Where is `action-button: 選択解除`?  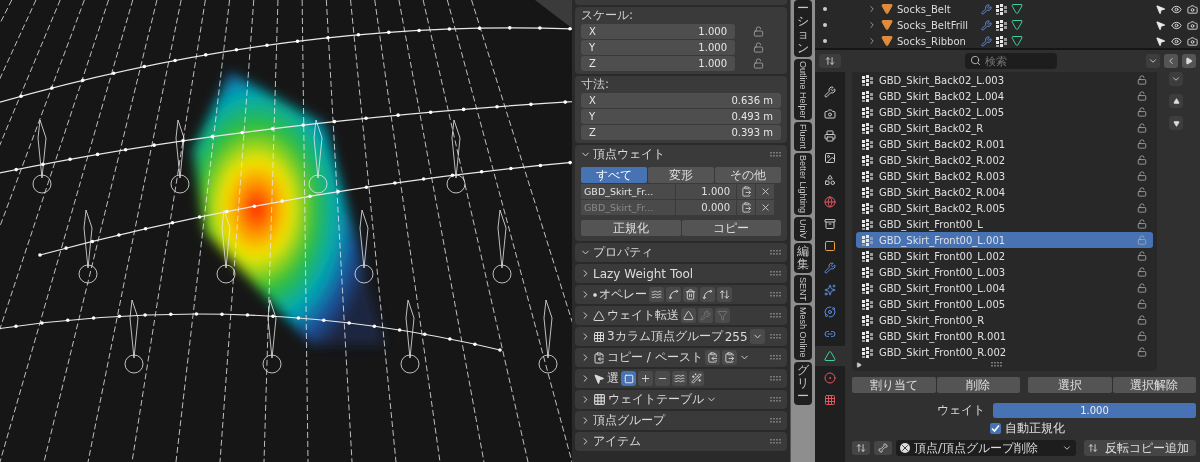
action-button: 選択解除 is located at coordinates (1154, 385).